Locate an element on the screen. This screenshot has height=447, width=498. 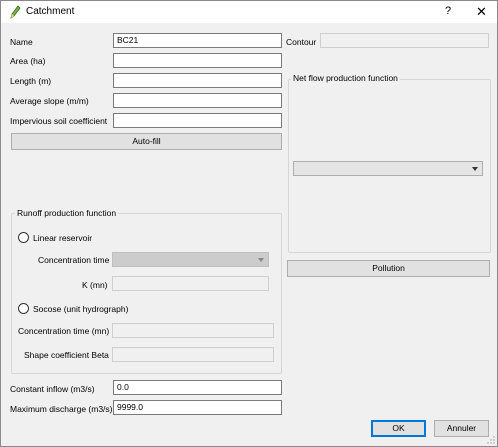
constant-inflow-input: 0.0 is located at coordinates (197, 387).